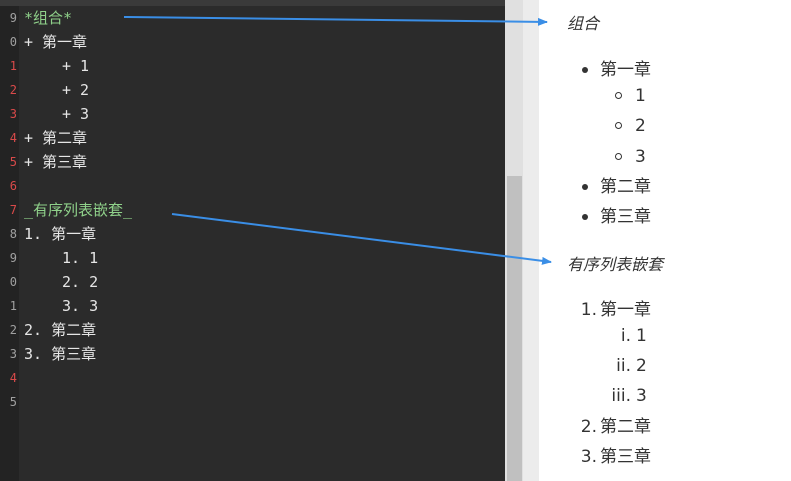  What do you see at coordinates (641, 396) in the screenshot?
I see `ol-sub-item: 3` at bounding box center [641, 396].